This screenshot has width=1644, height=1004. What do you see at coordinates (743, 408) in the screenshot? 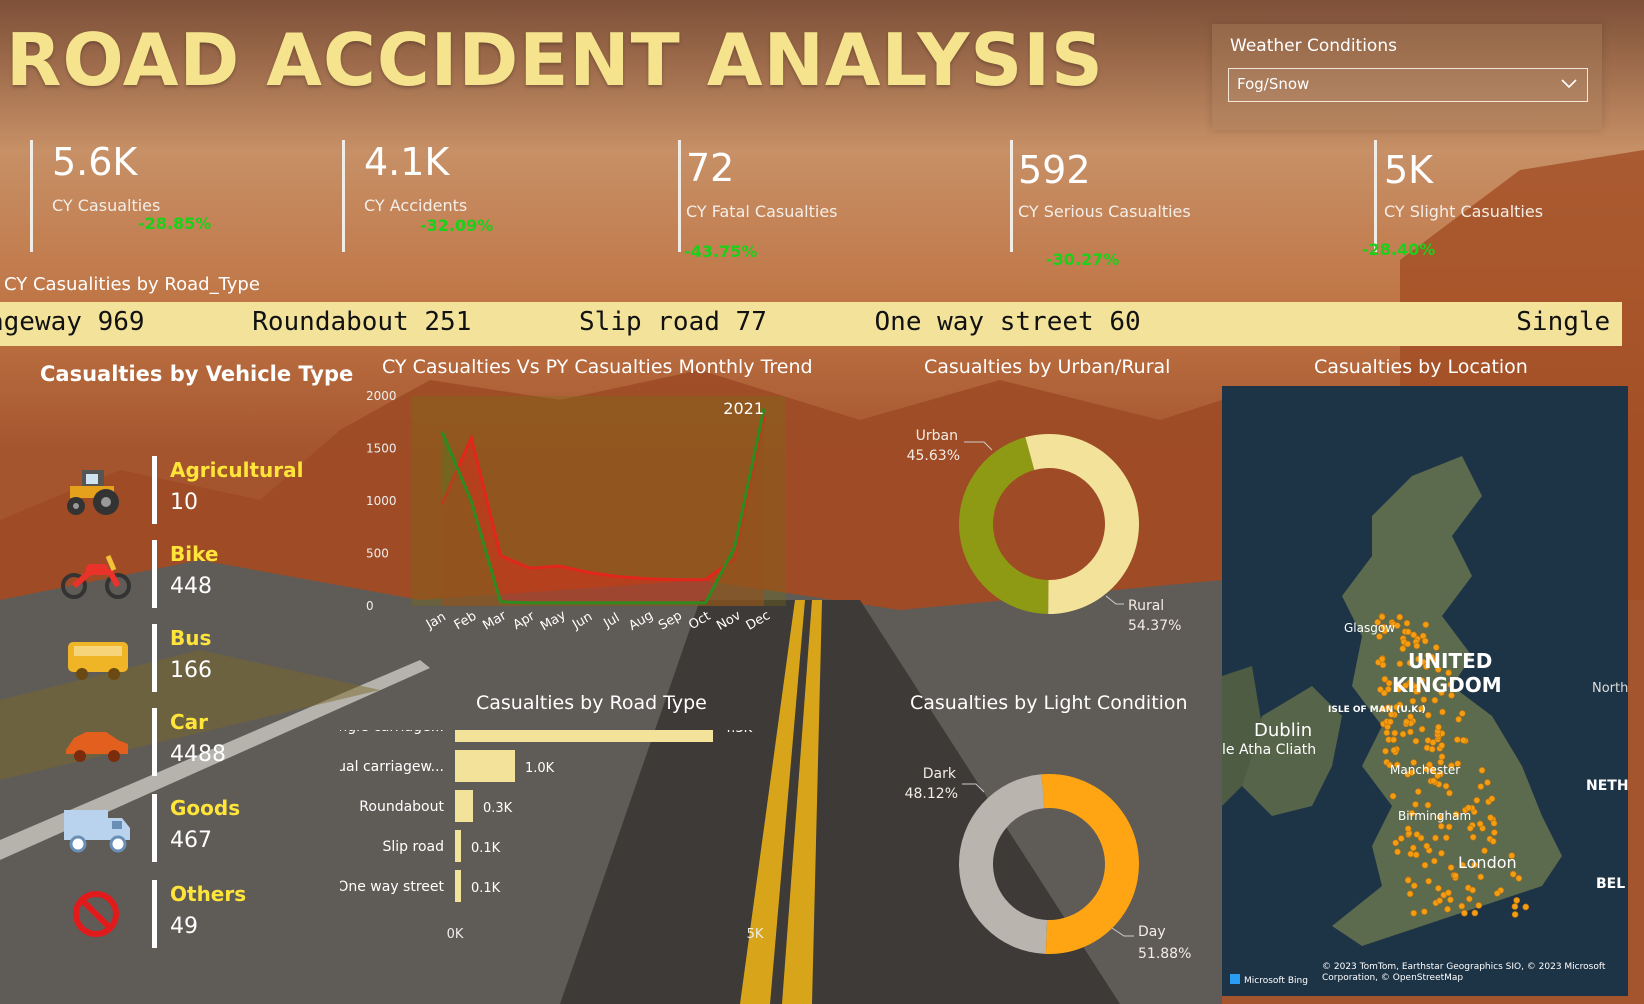
I see `trend-series-label: 2021` at bounding box center [743, 408].